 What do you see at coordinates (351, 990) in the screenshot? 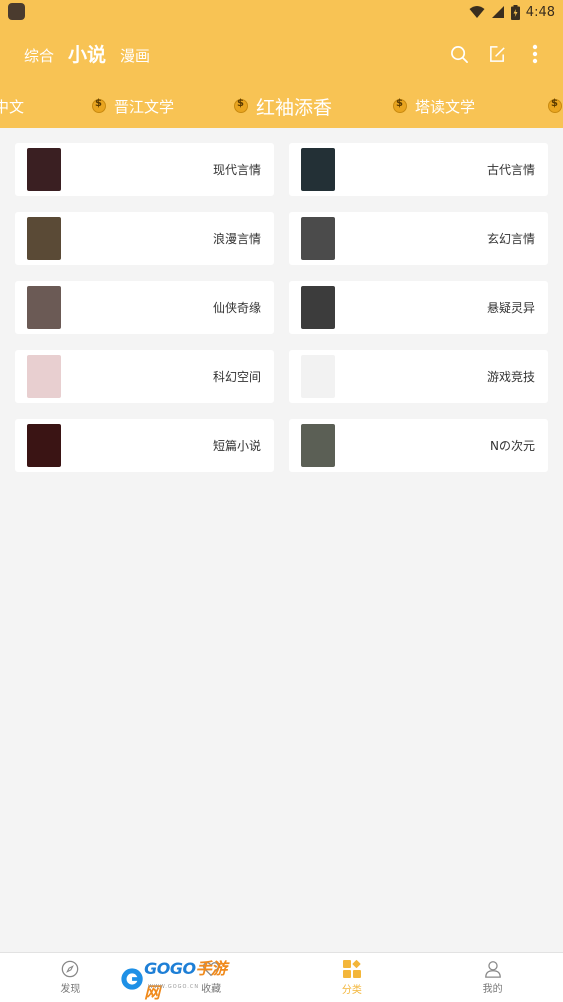
I see `nav-label: 分类` at bounding box center [351, 990].